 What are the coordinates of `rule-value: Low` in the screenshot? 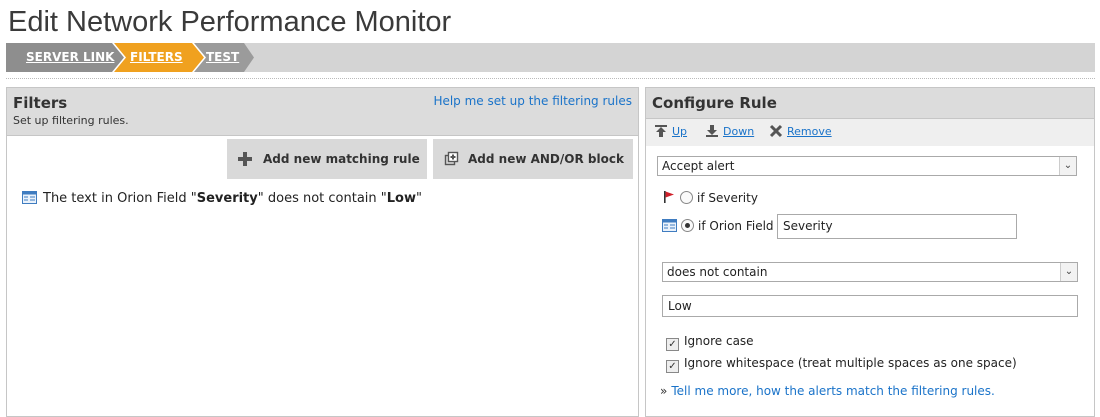 It's located at (401, 198).